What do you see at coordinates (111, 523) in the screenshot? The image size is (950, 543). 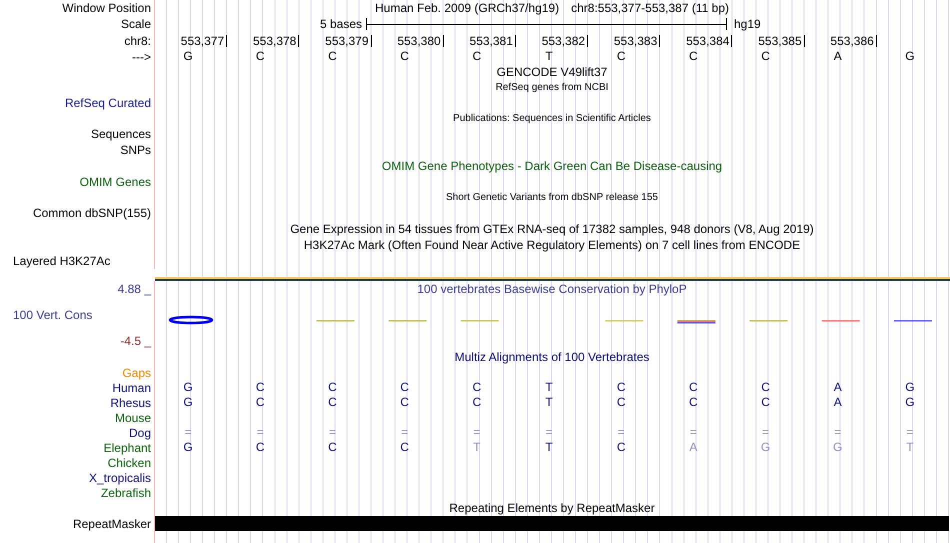 I see `track-label: RepeatMasker` at bounding box center [111, 523].